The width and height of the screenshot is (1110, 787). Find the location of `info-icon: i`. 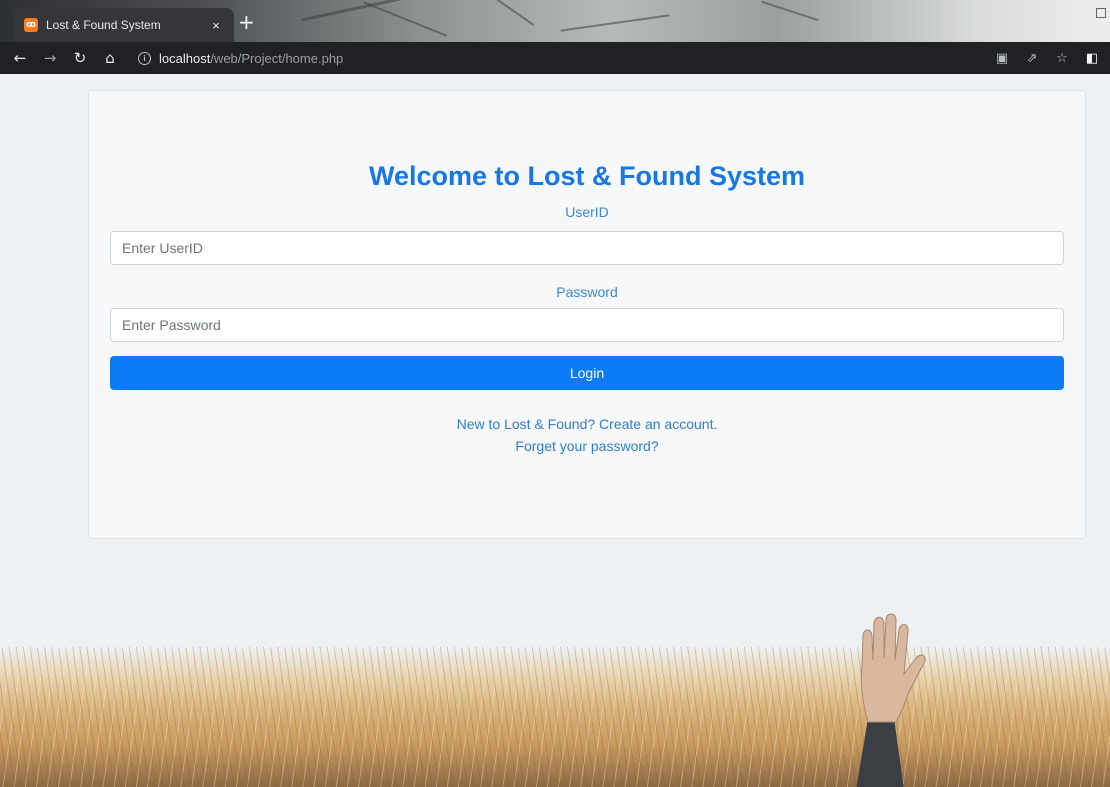

info-icon: i is located at coordinates (144, 58).